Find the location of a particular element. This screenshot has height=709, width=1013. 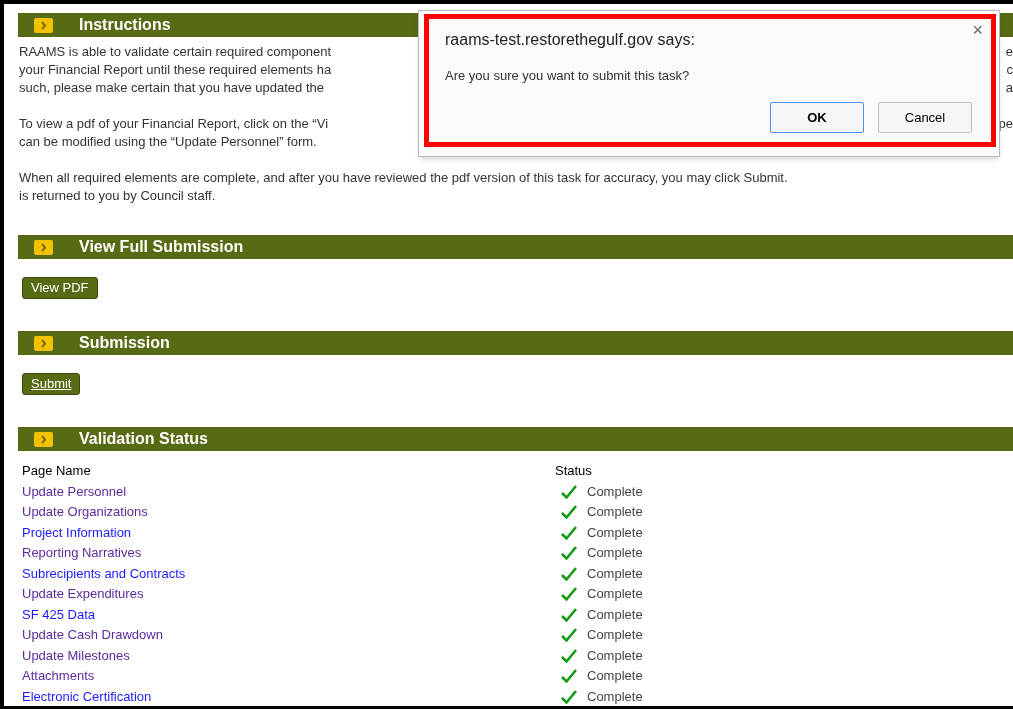

instruction-text: RAAMS is able to validate certain required component is located at coordinates (175, 52).